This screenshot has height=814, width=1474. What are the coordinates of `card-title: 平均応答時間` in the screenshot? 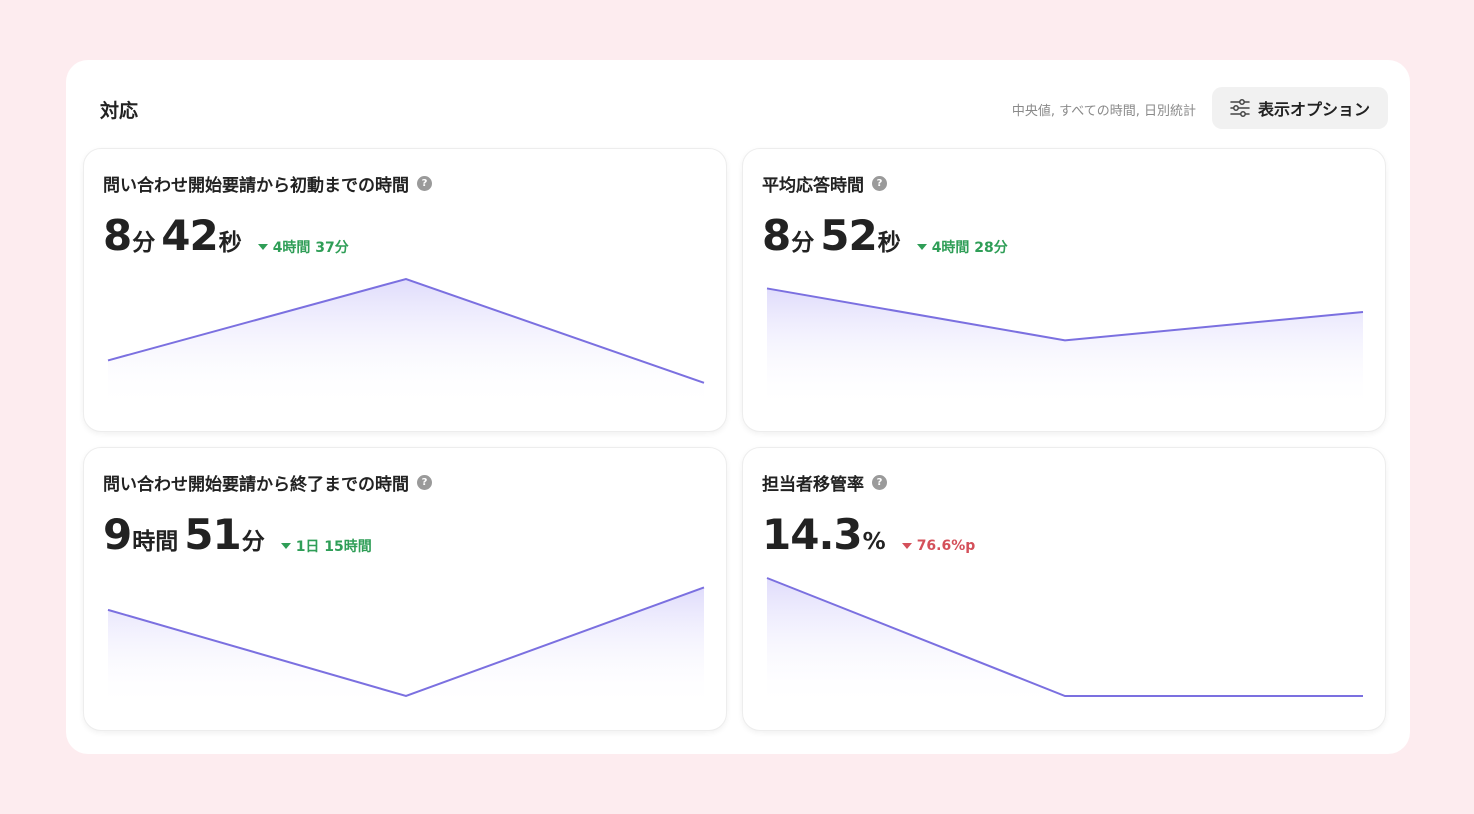 It's located at (813, 186).